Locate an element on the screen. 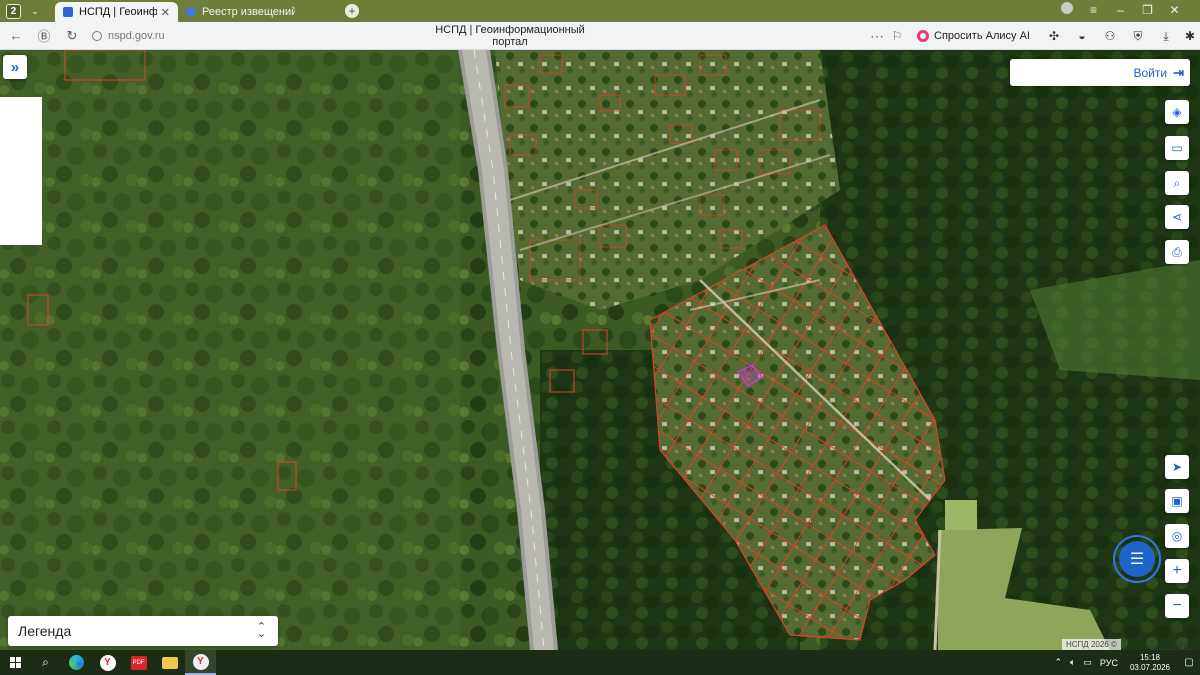 Image resolution: width=1200 pixels, height=675 pixels. double-chevron-right-icon: » is located at coordinates (15, 67).